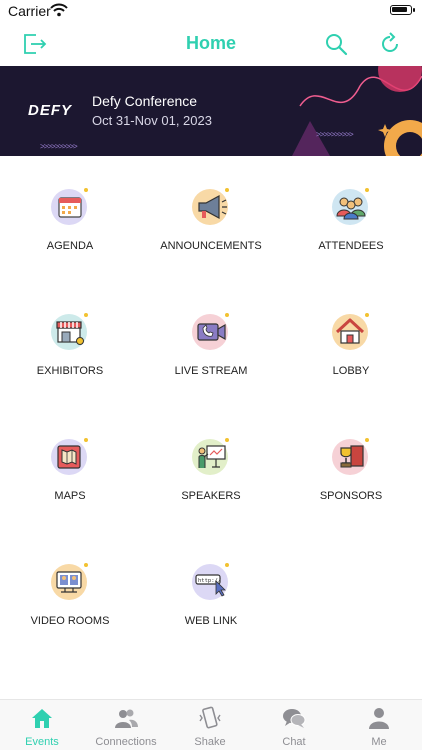 The image size is (422, 751). I want to click on tab-label: Connections, so click(126, 742).